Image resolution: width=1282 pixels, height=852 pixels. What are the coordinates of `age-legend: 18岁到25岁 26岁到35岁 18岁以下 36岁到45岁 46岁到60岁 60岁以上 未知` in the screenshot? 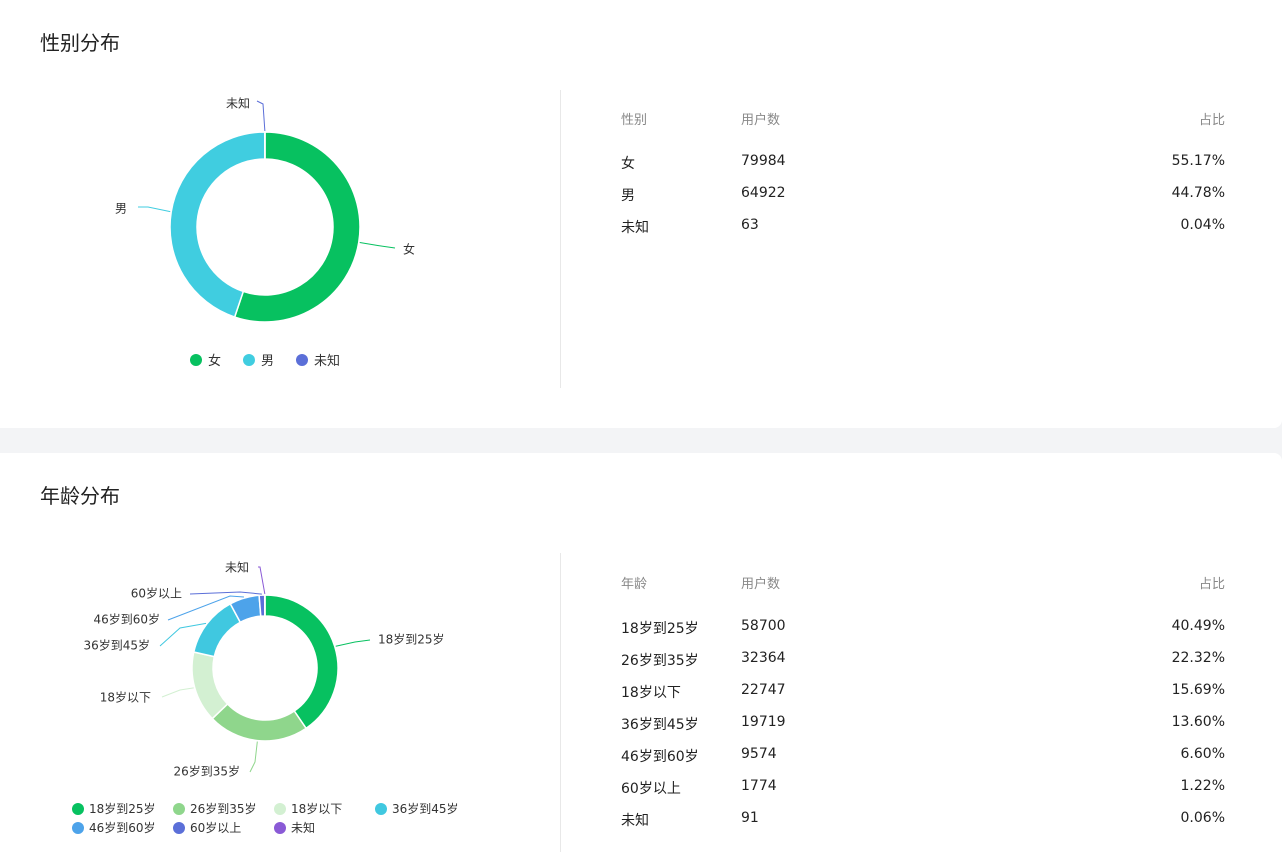 It's located at (272, 818).